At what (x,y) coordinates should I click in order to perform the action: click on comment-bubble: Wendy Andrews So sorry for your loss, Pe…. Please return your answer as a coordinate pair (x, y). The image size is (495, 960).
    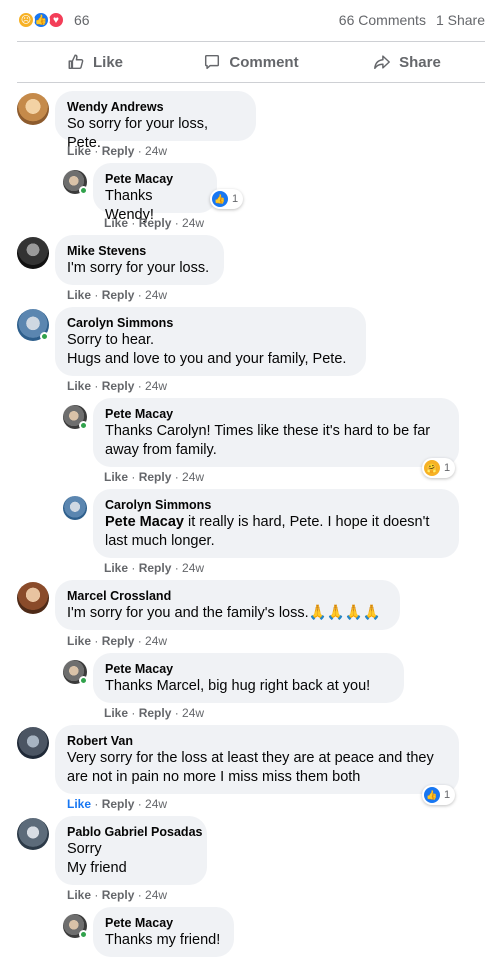
    Looking at the image, I should click on (155, 121).